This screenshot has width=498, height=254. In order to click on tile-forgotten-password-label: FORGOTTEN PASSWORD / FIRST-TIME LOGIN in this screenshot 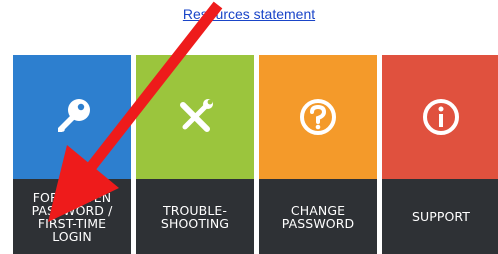, I will do `click(72, 216)`.